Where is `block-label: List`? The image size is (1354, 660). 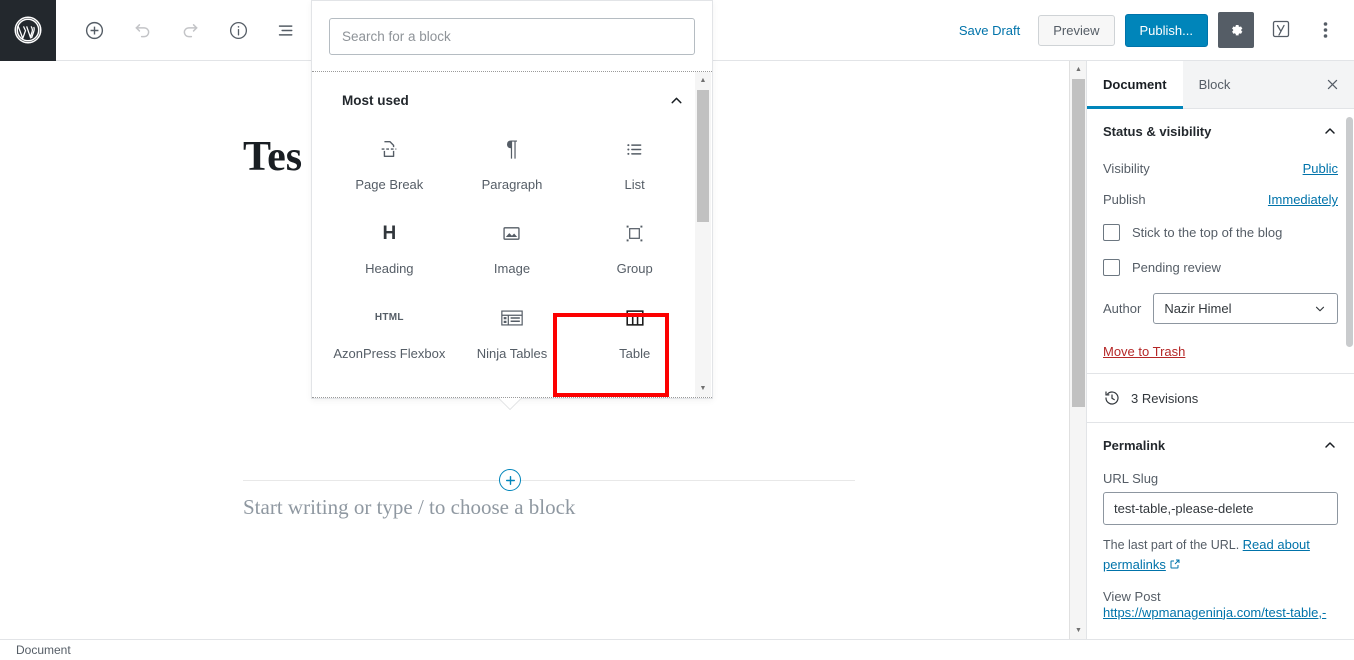 block-label: List is located at coordinates (634, 184).